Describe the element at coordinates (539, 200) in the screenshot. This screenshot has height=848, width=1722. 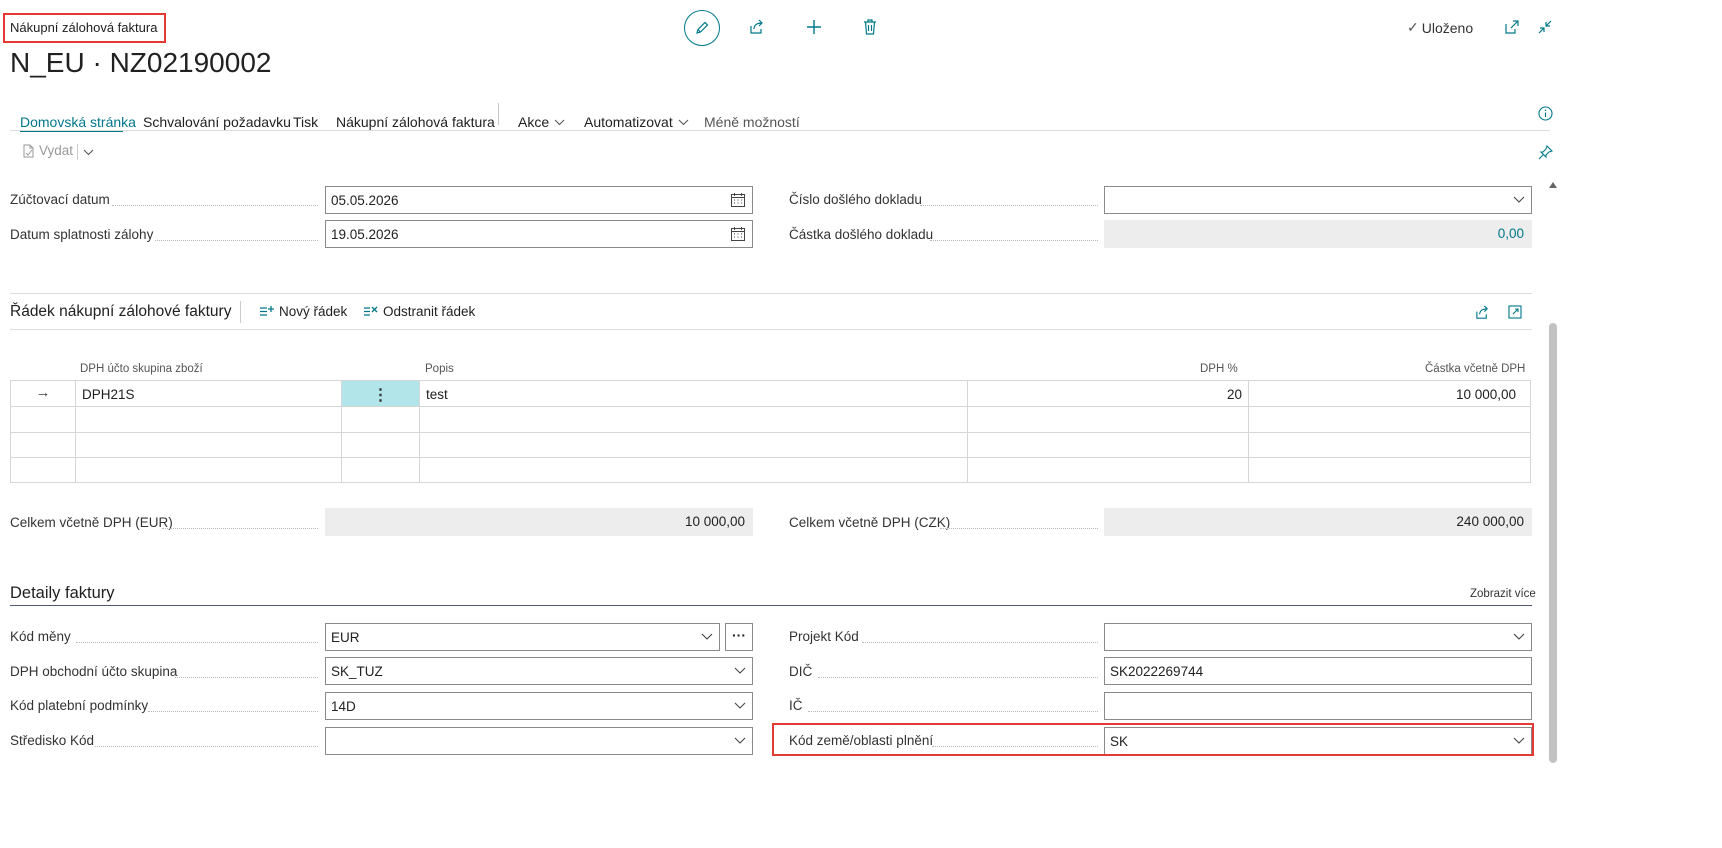
I see `posting-date-field: 05.05.2026` at that location.